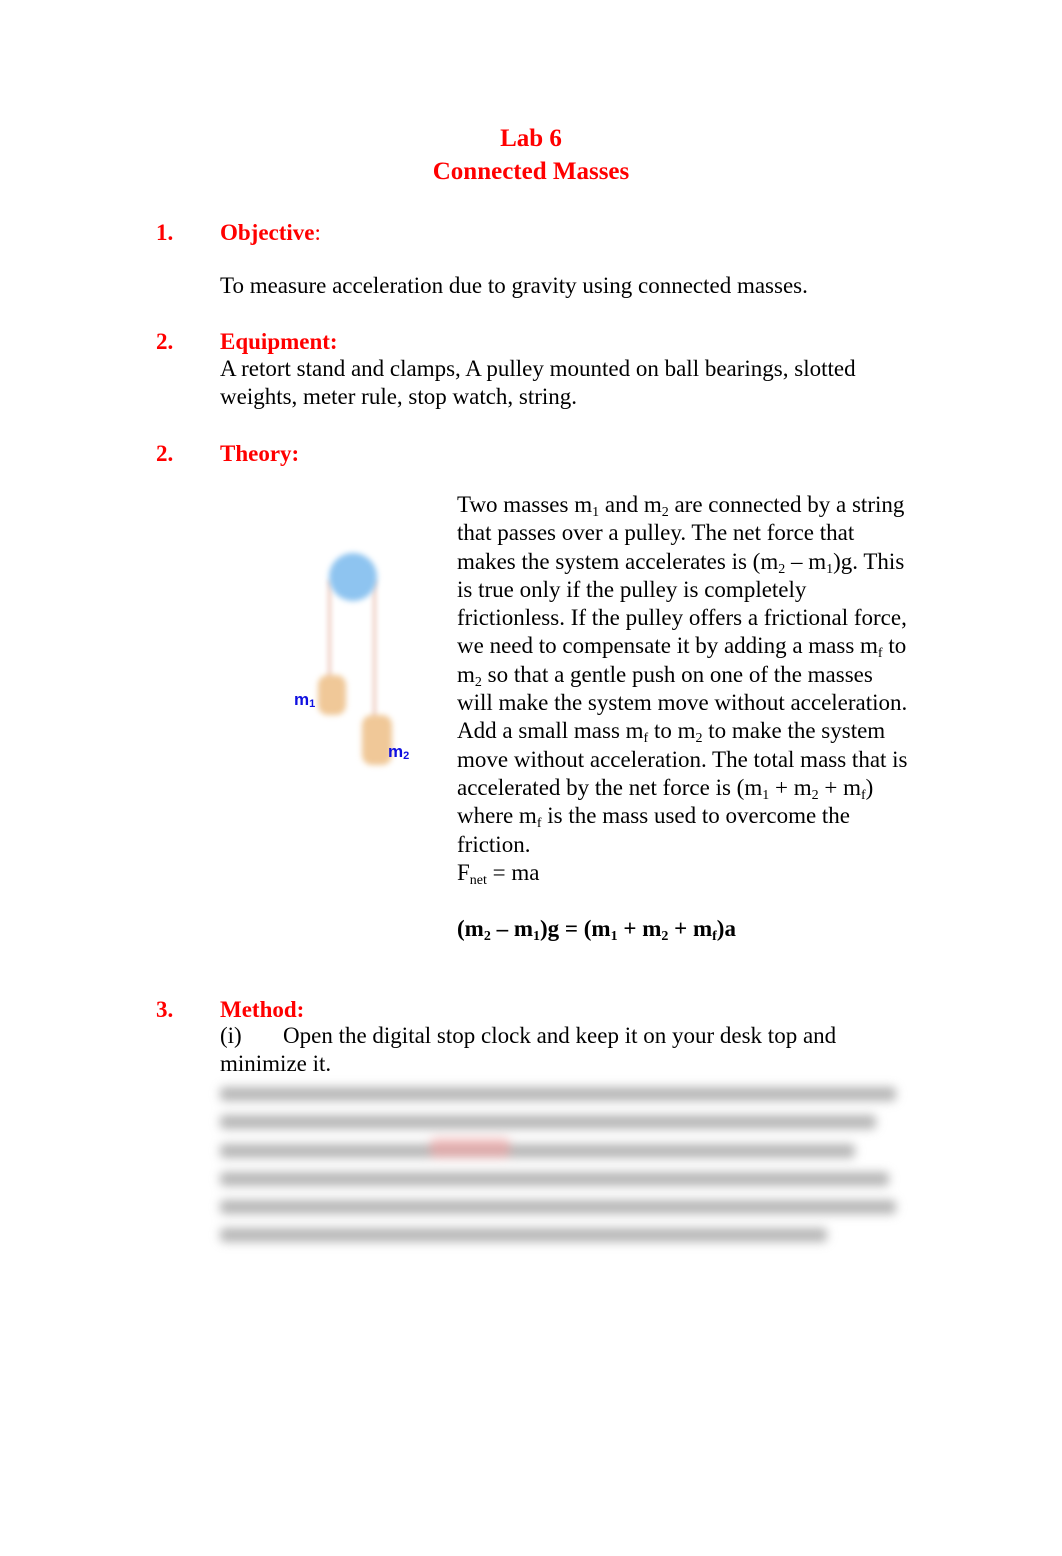 This screenshot has width=1062, height=1556. Describe the element at coordinates (276, 1064) in the screenshot. I see `method-step-1-line-2: minimize it.` at that location.